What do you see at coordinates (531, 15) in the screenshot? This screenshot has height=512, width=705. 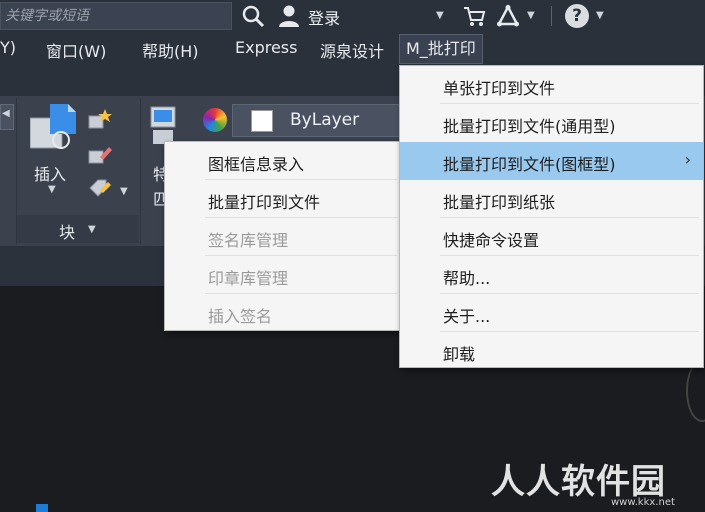 I see `network-dropdown-caret-icon: ▼` at bounding box center [531, 15].